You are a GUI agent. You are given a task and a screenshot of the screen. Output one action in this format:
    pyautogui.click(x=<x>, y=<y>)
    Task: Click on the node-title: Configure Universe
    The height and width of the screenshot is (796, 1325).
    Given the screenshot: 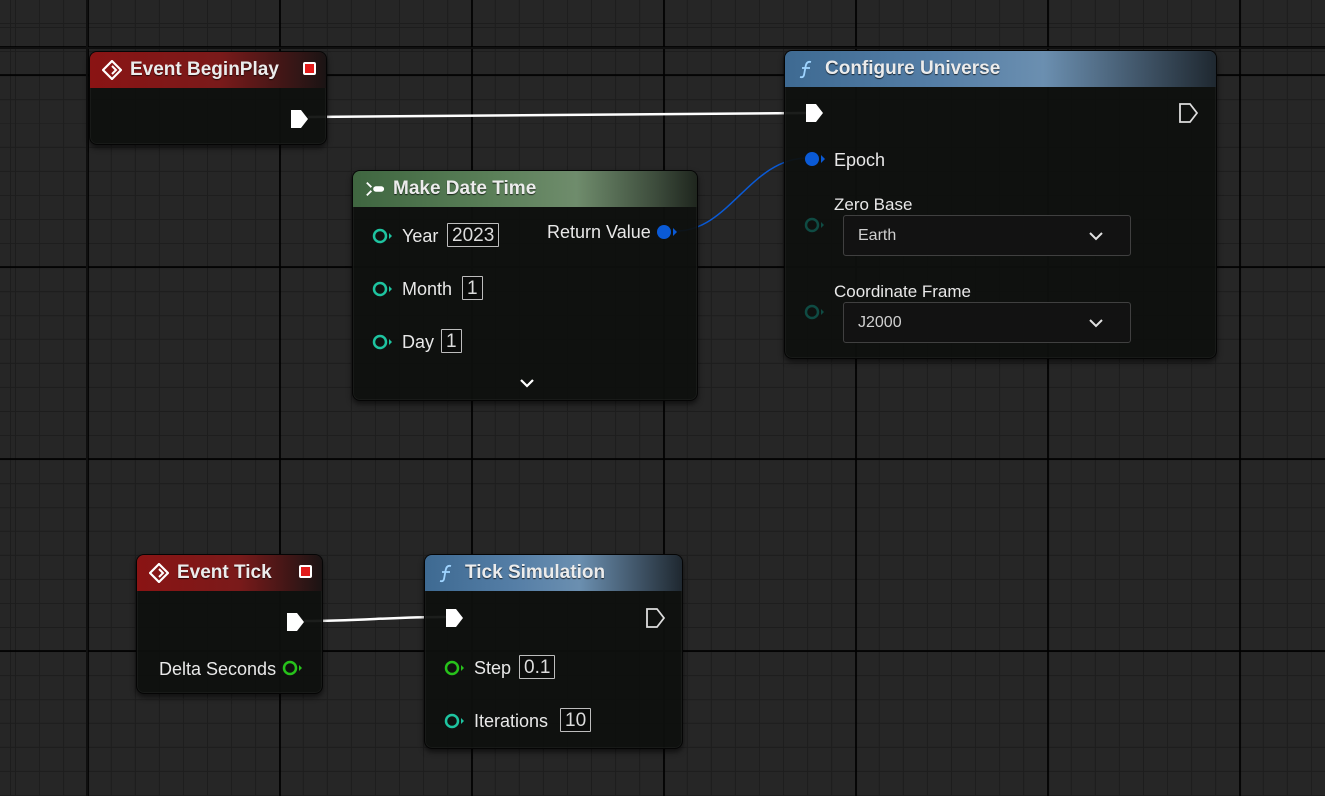 What is the action you would take?
    pyautogui.click(x=913, y=68)
    